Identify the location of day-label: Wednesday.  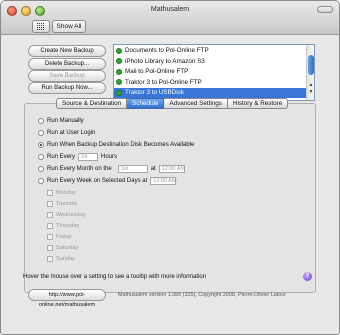
(71, 215).